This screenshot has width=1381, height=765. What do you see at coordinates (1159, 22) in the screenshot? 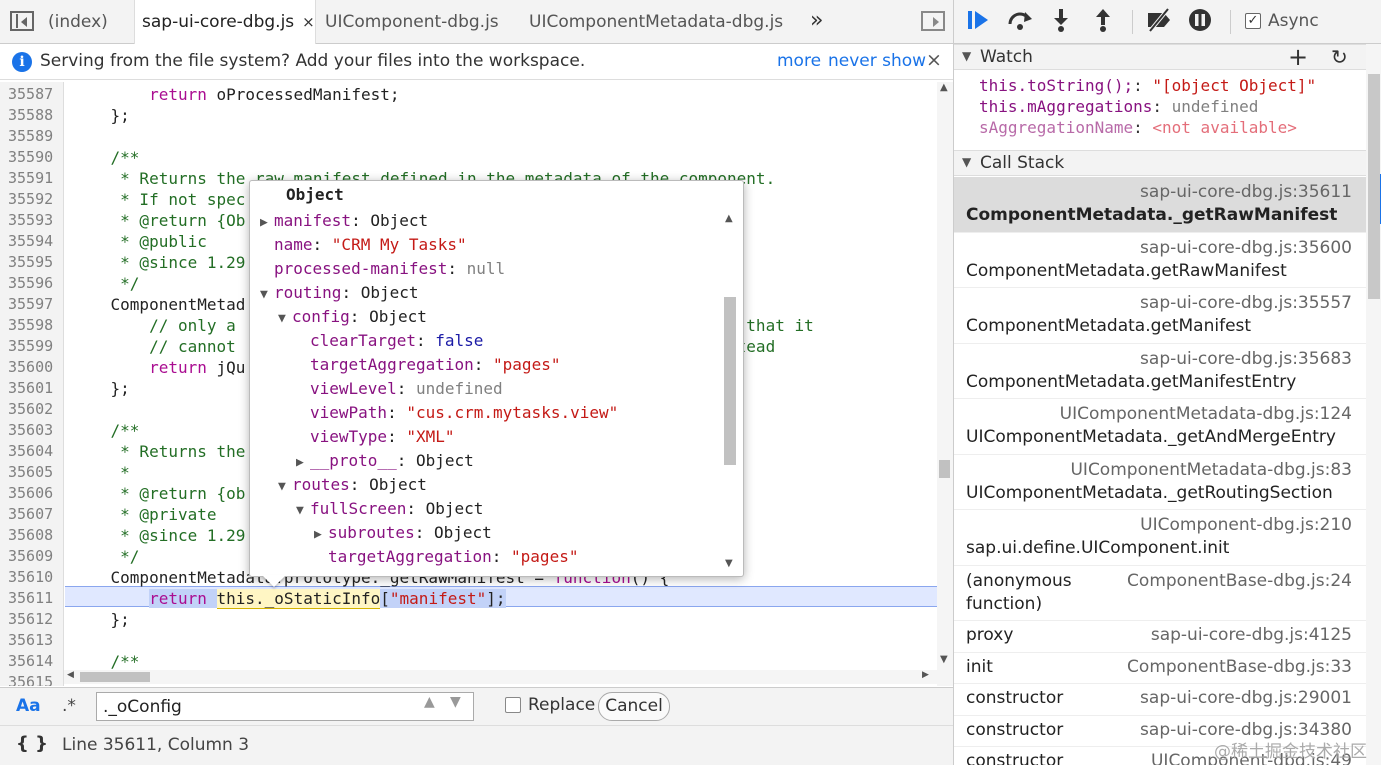
I see `deactivate-breakpoints-icon` at bounding box center [1159, 22].